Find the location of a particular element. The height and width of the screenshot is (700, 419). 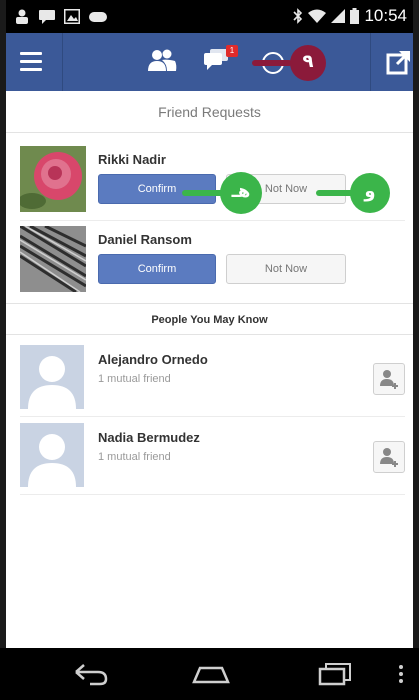

compose-button is located at coordinates (399, 62).